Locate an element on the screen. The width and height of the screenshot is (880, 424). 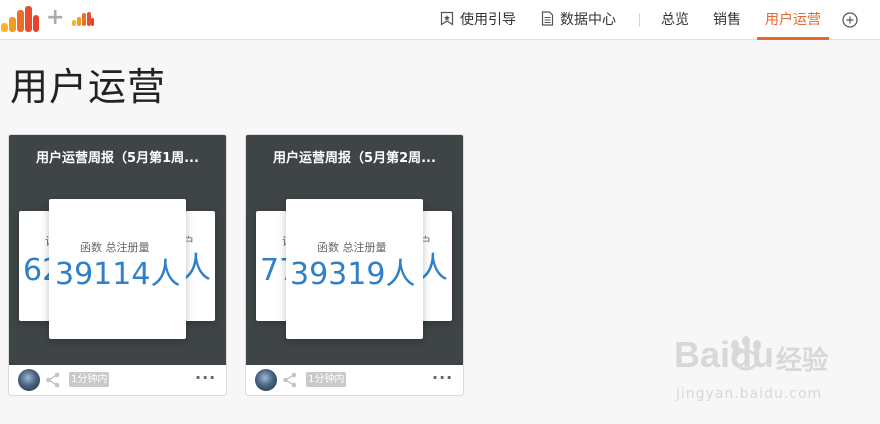
tab-overview: 总览 is located at coordinates (675, 20).